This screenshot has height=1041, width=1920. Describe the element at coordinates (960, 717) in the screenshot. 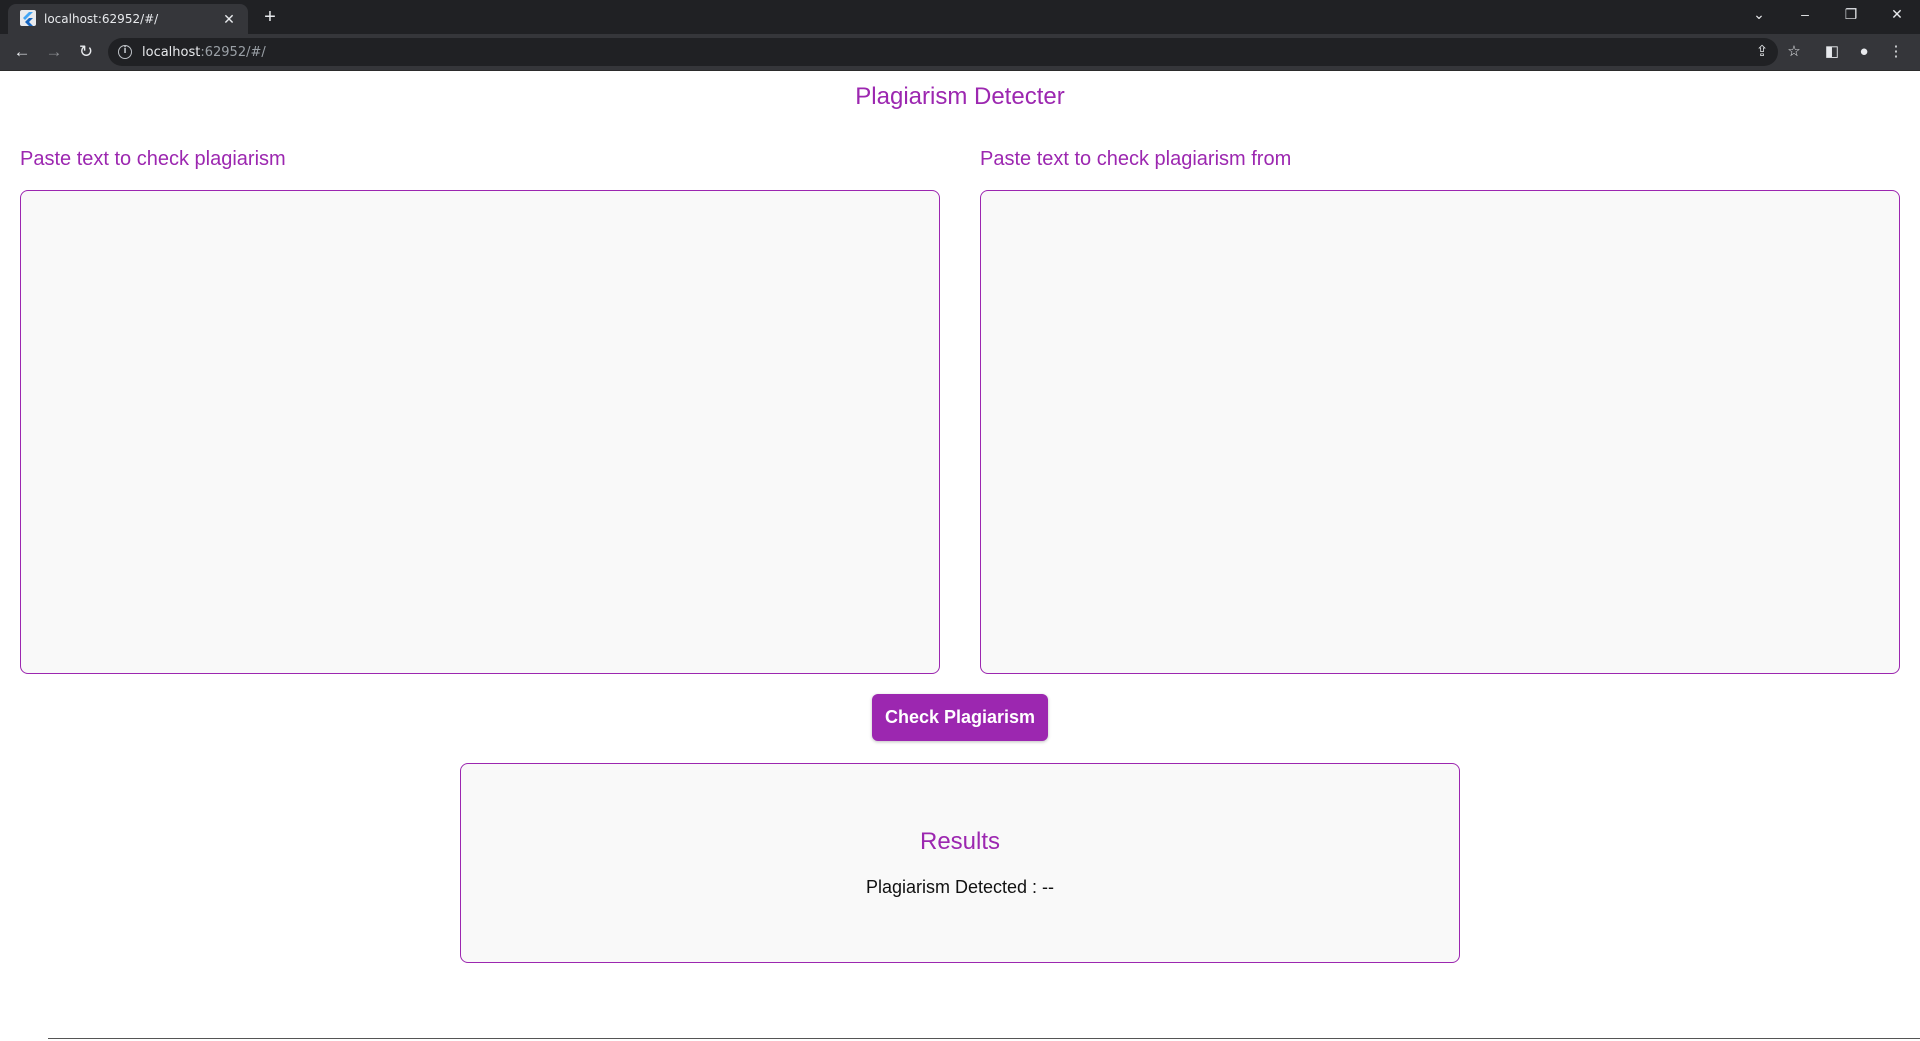

I see `check-plagiarism-button: Check Plagiarism` at that location.